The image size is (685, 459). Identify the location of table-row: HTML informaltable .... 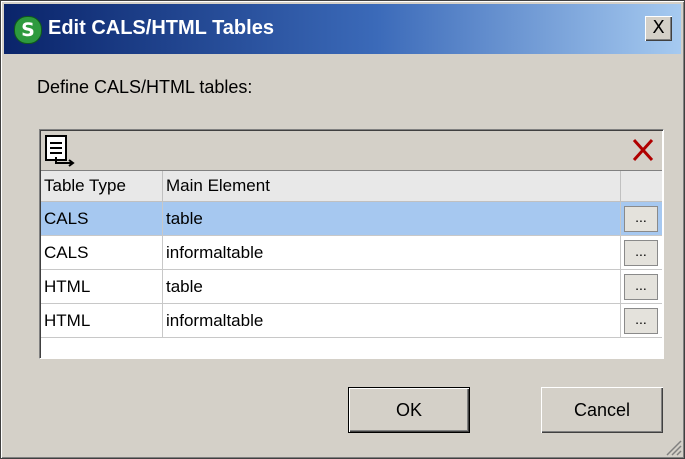
(351, 321).